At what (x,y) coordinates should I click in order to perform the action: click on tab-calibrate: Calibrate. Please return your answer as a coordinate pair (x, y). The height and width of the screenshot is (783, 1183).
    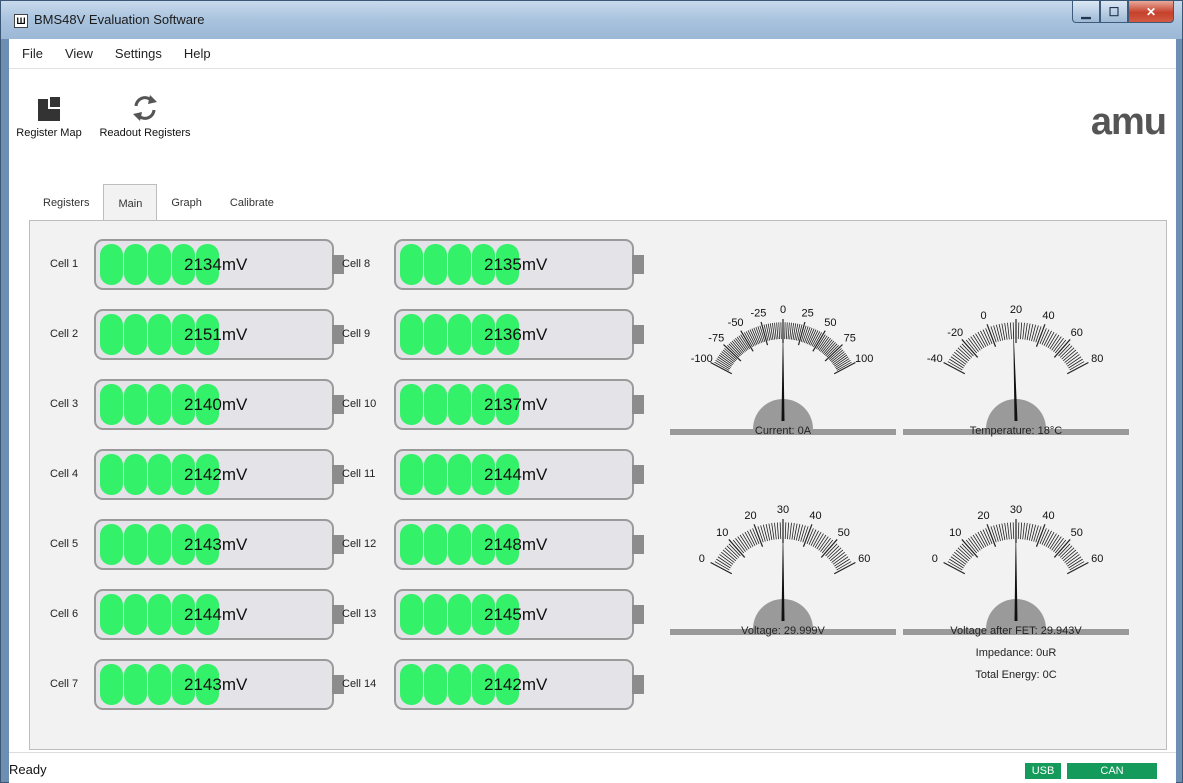
    Looking at the image, I should click on (252, 202).